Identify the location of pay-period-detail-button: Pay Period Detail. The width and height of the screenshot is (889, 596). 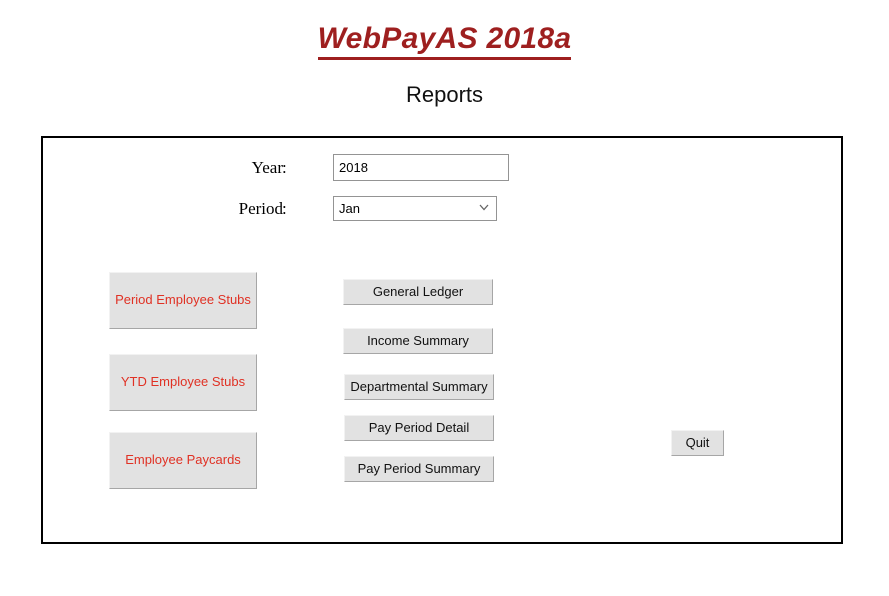
(419, 428).